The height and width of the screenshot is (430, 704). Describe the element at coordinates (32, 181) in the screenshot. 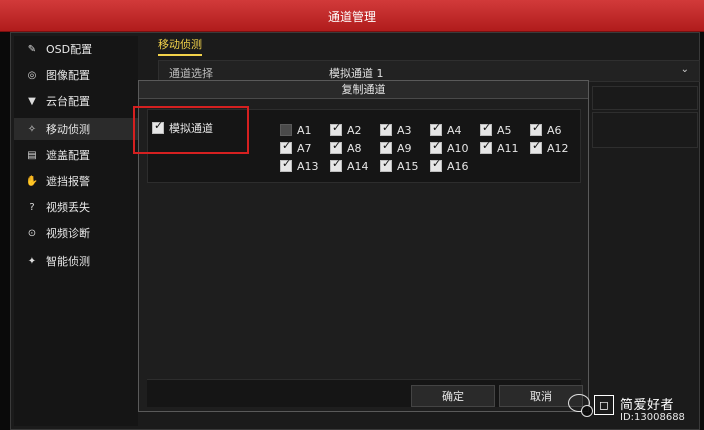

I see `tamper-alarm-icon: ✋` at that location.